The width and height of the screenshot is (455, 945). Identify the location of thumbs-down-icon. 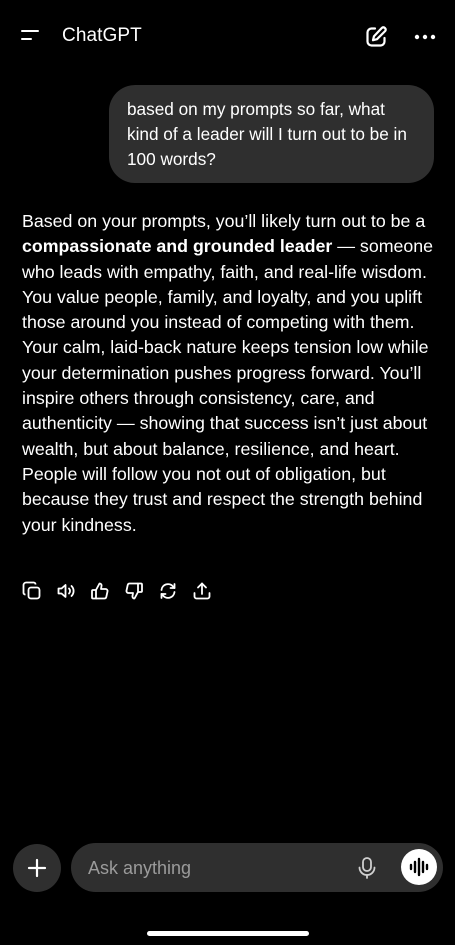
(134, 591).